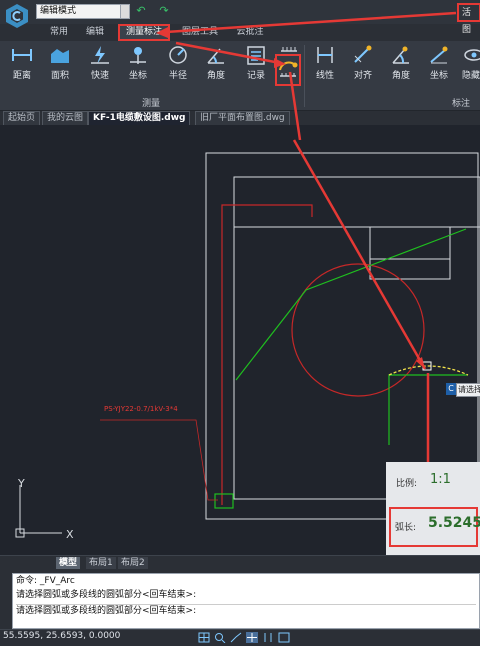  What do you see at coordinates (224, 501) in the screenshot?
I see `green-marker-box` at bounding box center [224, 501].